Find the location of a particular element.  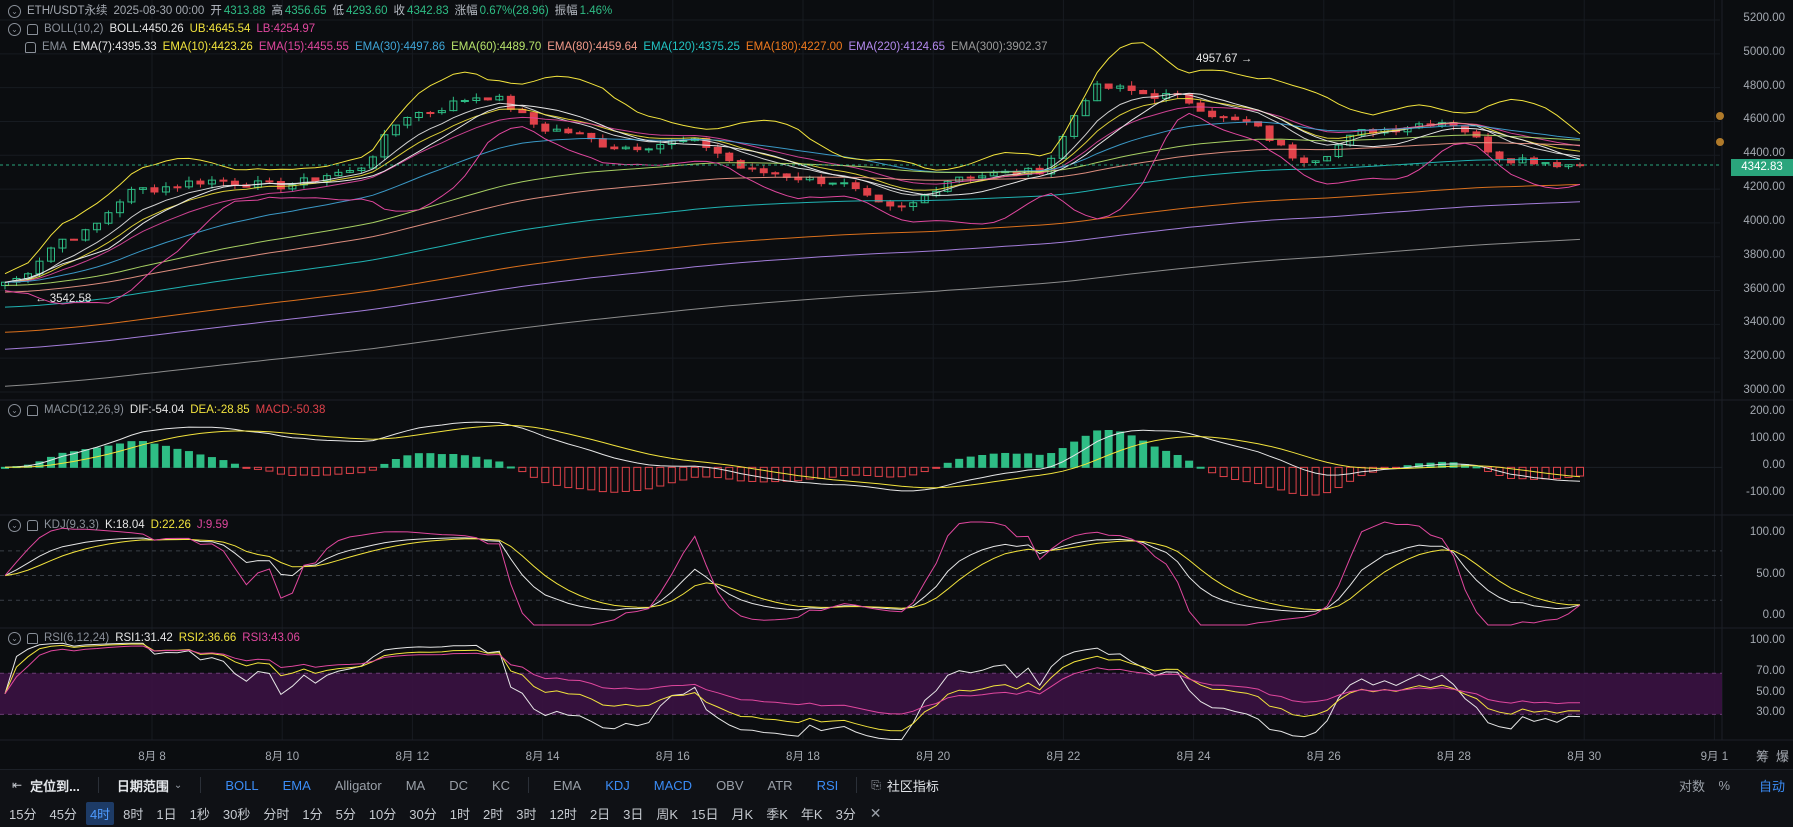

interval-button: 10分 is located at coordinates (382, 813).